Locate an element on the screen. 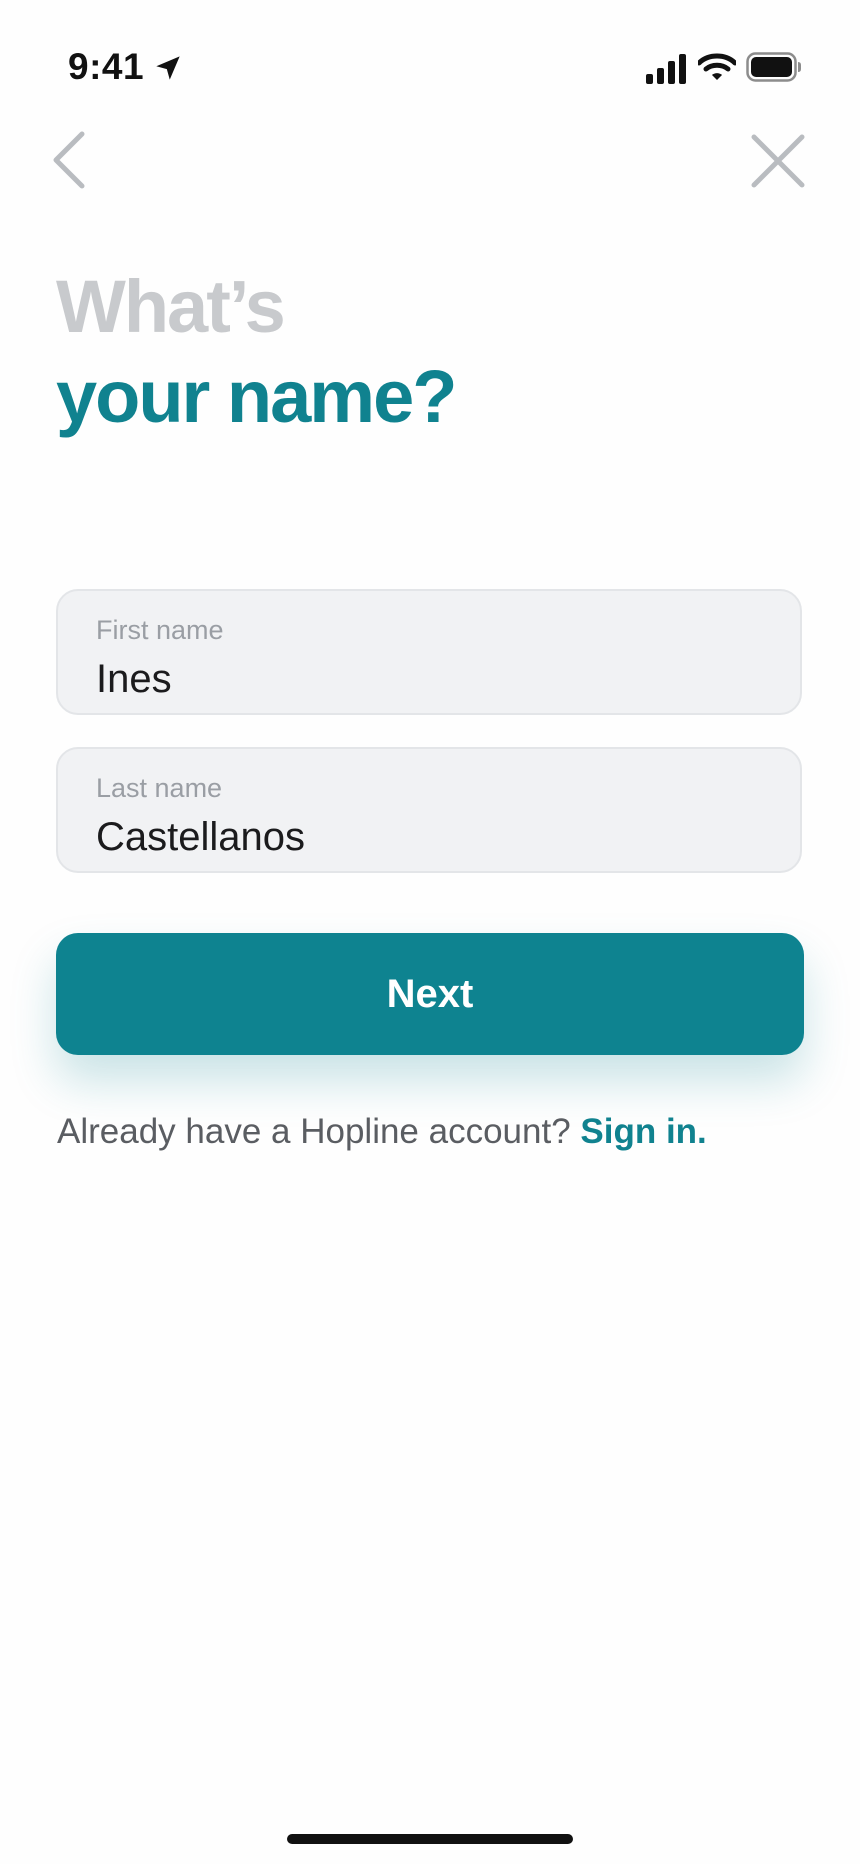 This screenshot has width=860, height=1864. close-button is located at coordinates (778, 161).